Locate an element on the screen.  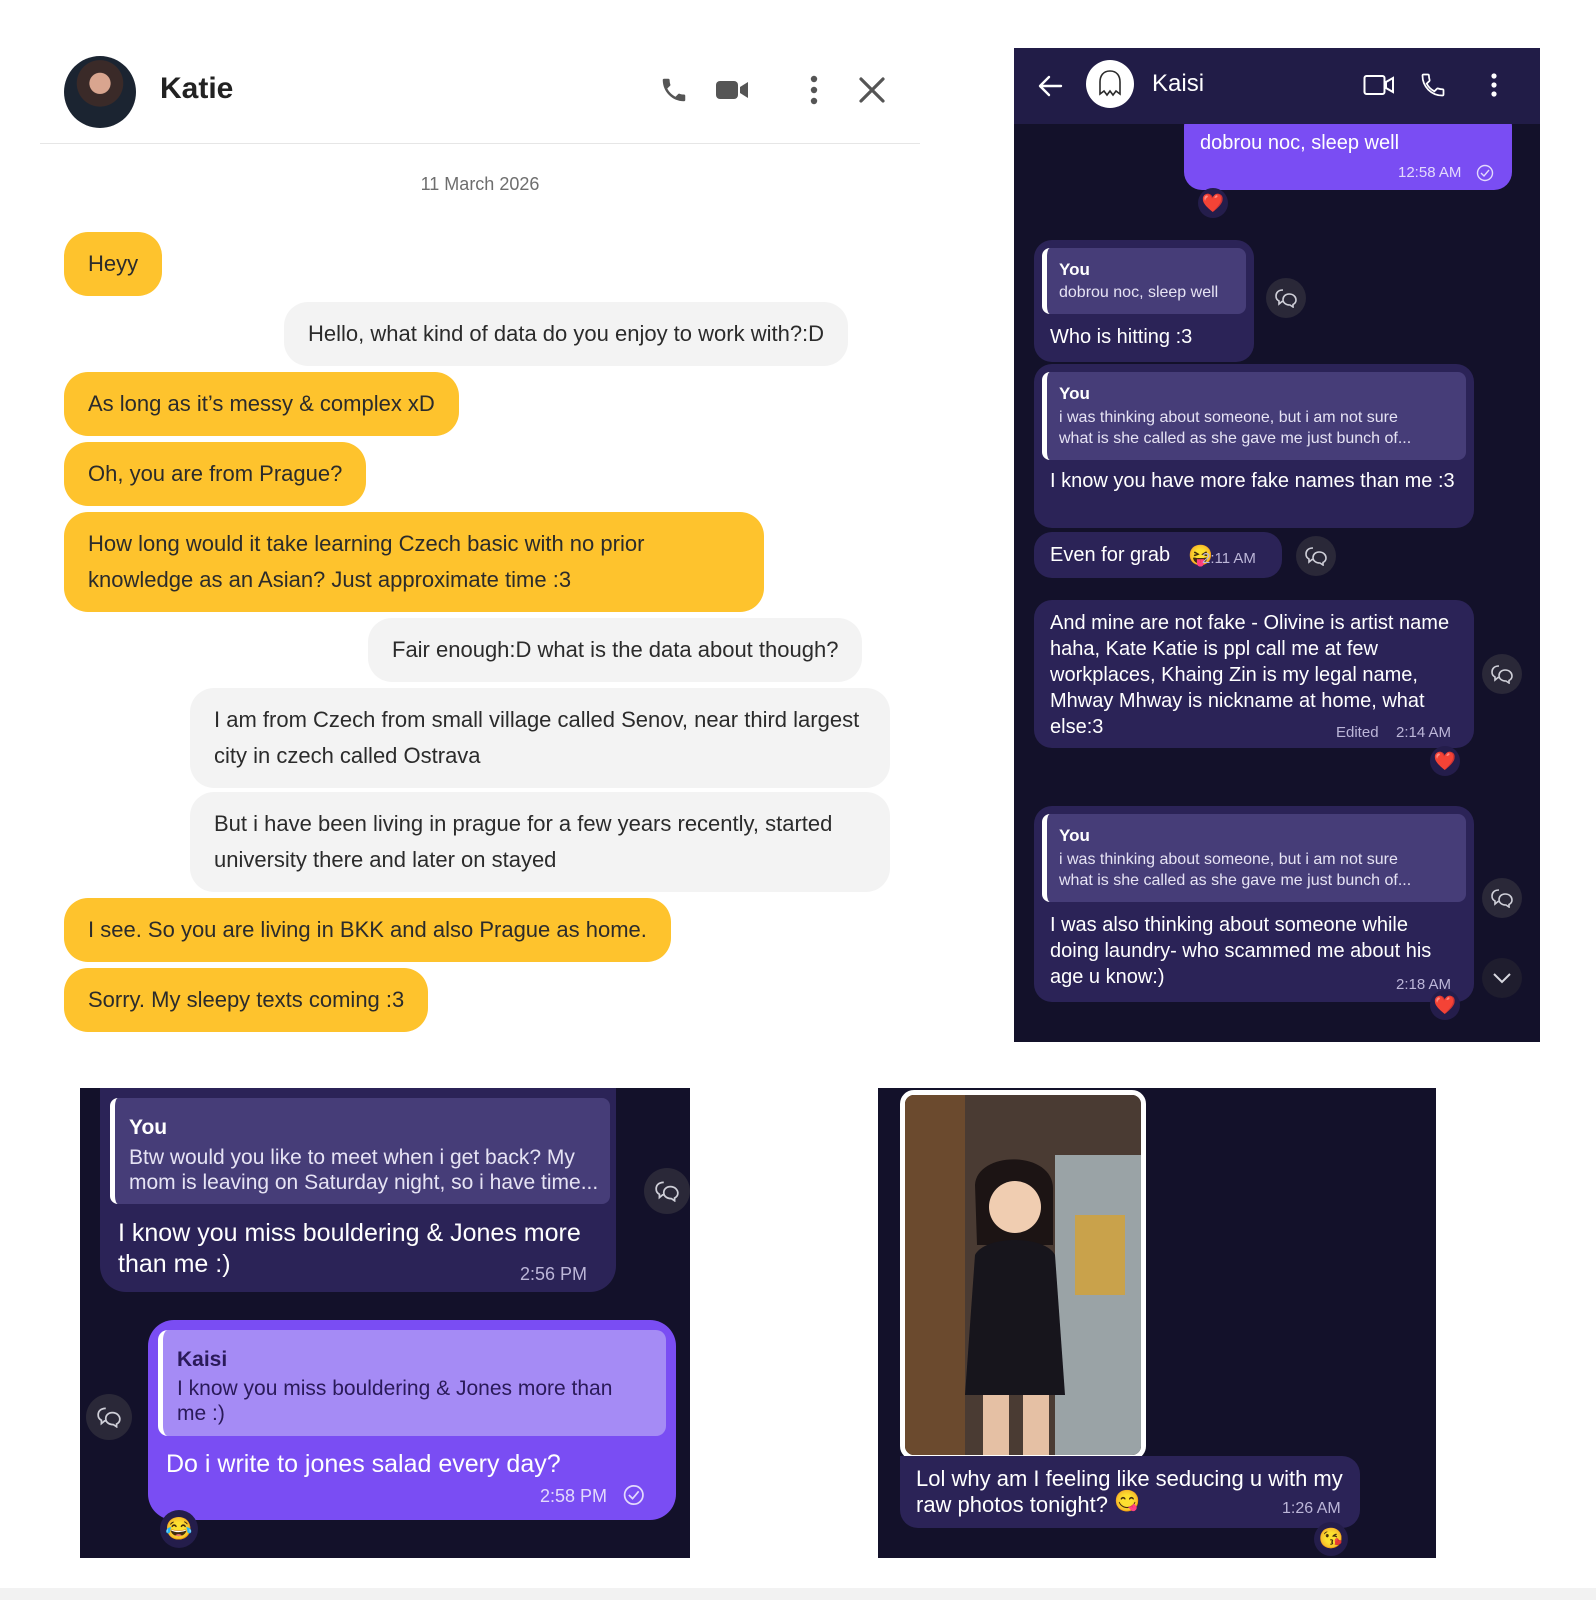
photo-attachment is located at coordinates (1023, 1275).